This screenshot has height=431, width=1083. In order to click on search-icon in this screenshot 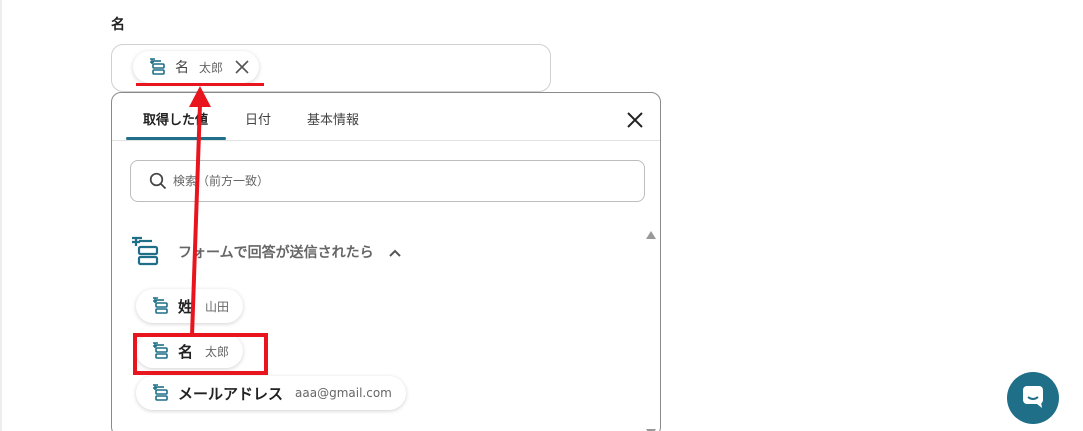, I will do `click(158, 181)`.